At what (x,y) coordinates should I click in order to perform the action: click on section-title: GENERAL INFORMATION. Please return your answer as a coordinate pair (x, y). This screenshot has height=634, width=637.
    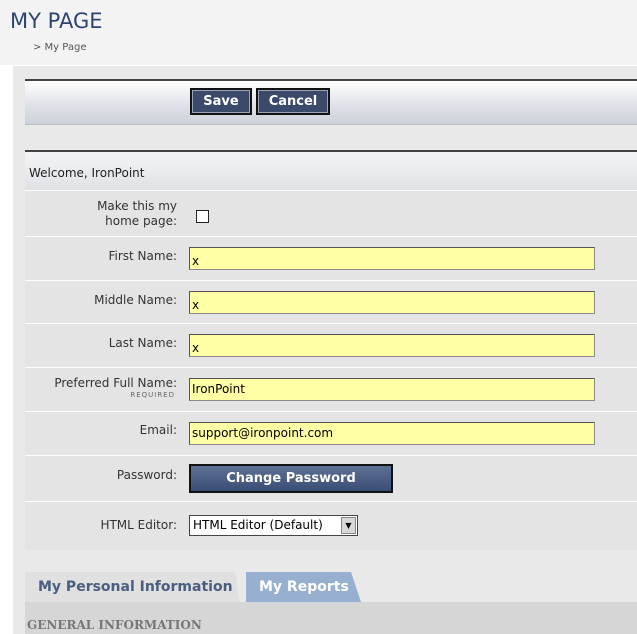
    Looking at the image, I should click on (114, 625).